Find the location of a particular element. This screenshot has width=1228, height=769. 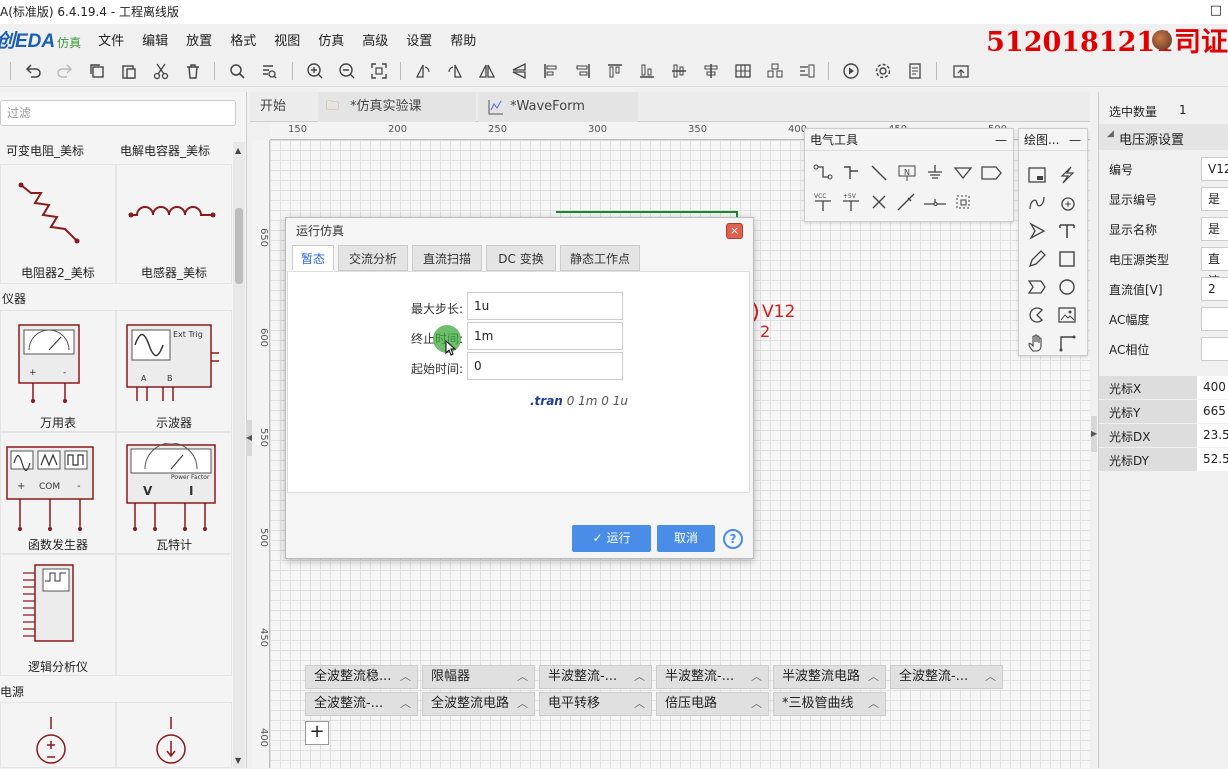

pencil-icon is located at coordinates (1037, 259).